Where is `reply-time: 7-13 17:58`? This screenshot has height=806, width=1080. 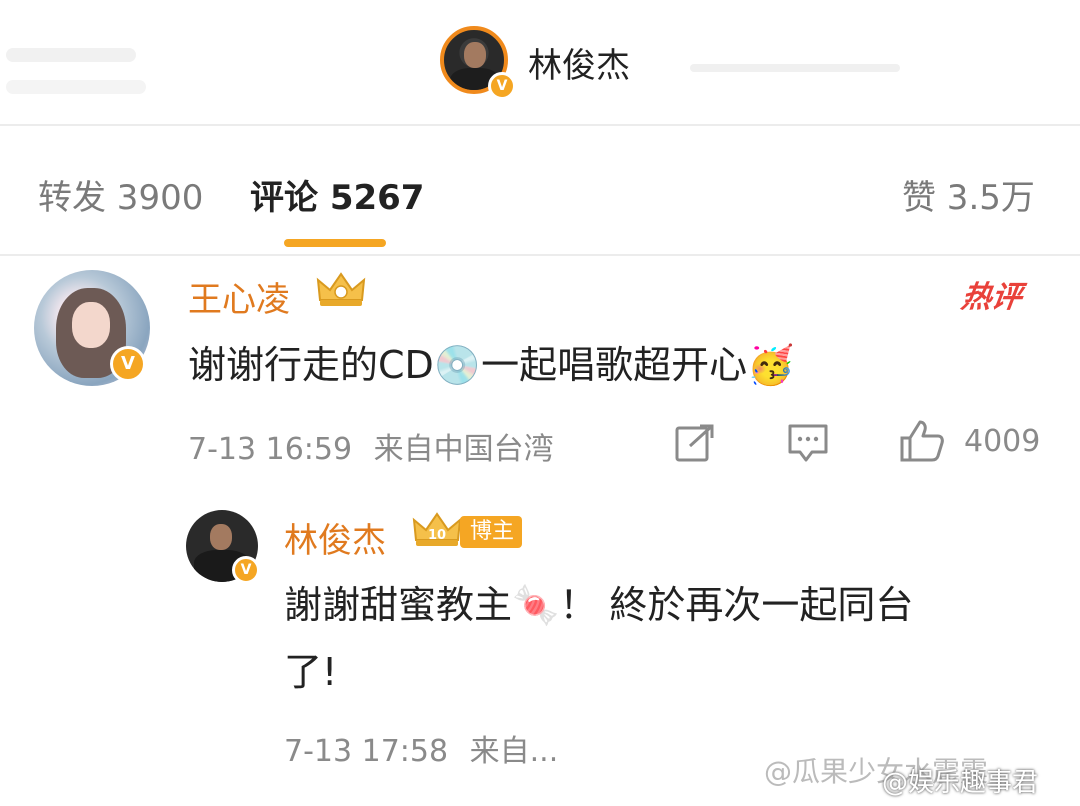
reply-time: 7-13 17:58 is located at coordinates (366, 751).